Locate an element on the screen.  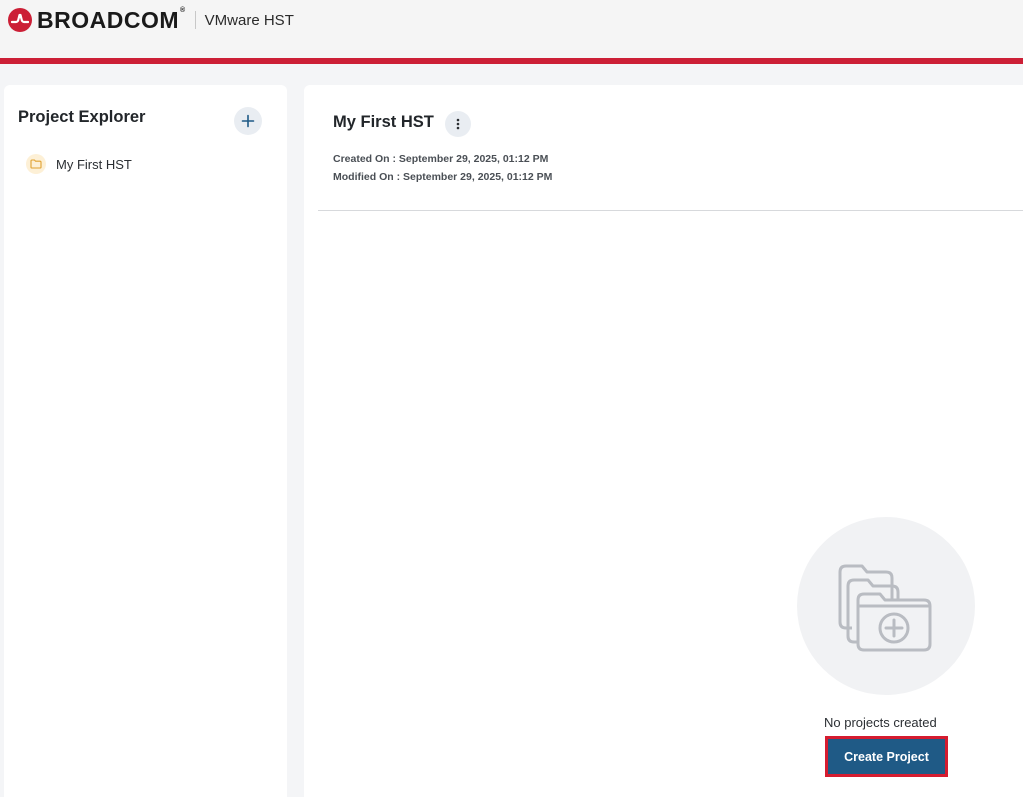
tree-item-my-first-hst: My First HST is located at coordinates (79, 164).